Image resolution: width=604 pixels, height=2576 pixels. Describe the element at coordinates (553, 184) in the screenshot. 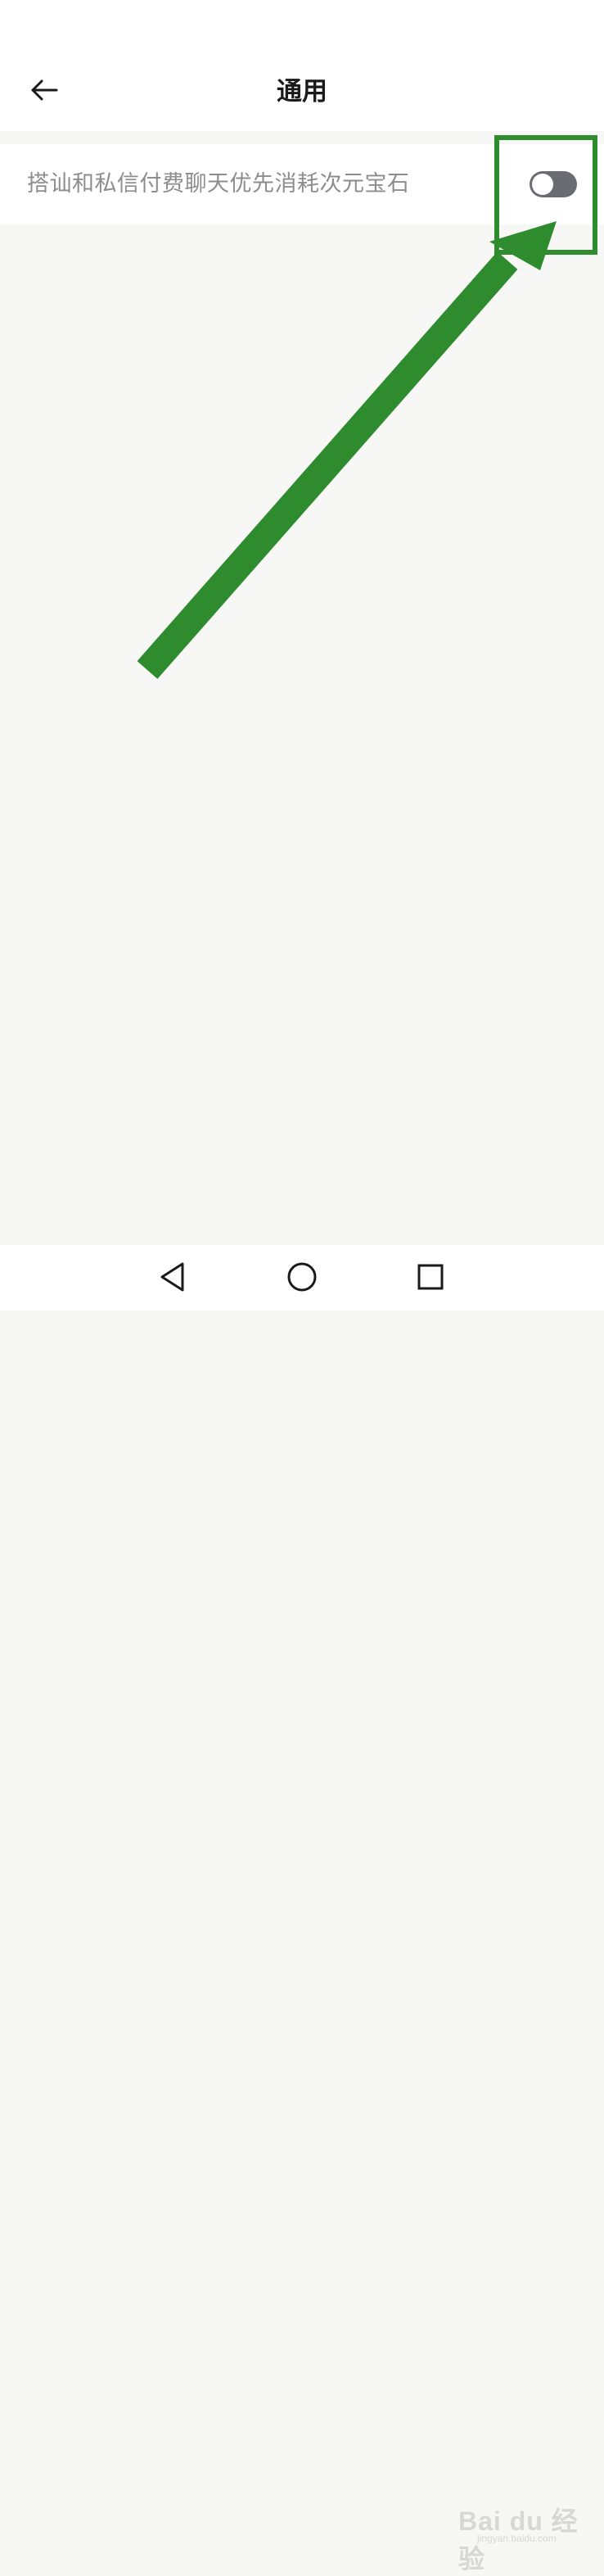

I see `gem-priority-toggle` at that location.